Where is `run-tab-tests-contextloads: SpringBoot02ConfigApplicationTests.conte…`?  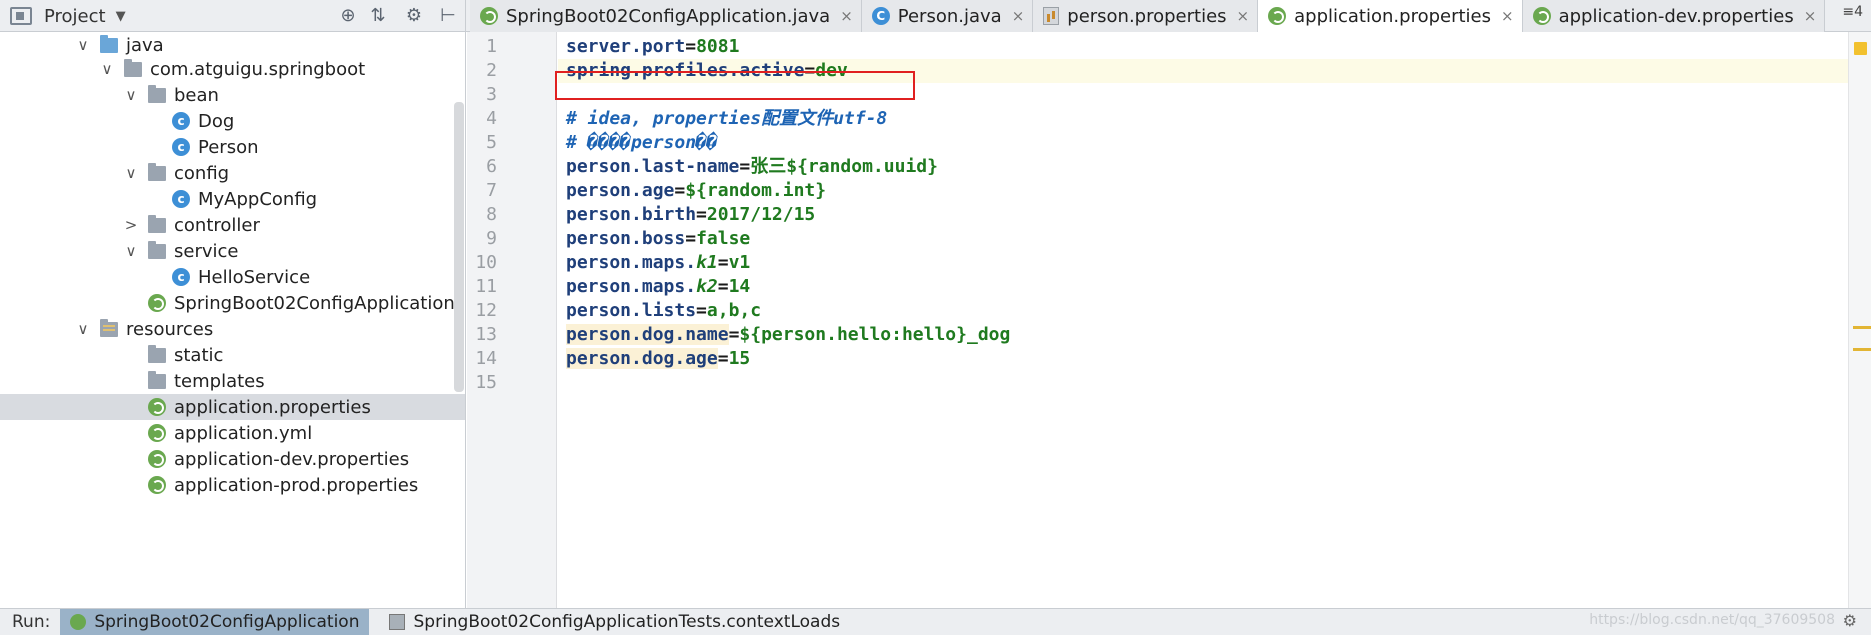
run-tab-tests-contextloads: SpringBoot02ConfigApplicationTests.conte… is located at coordinates (614, 622).